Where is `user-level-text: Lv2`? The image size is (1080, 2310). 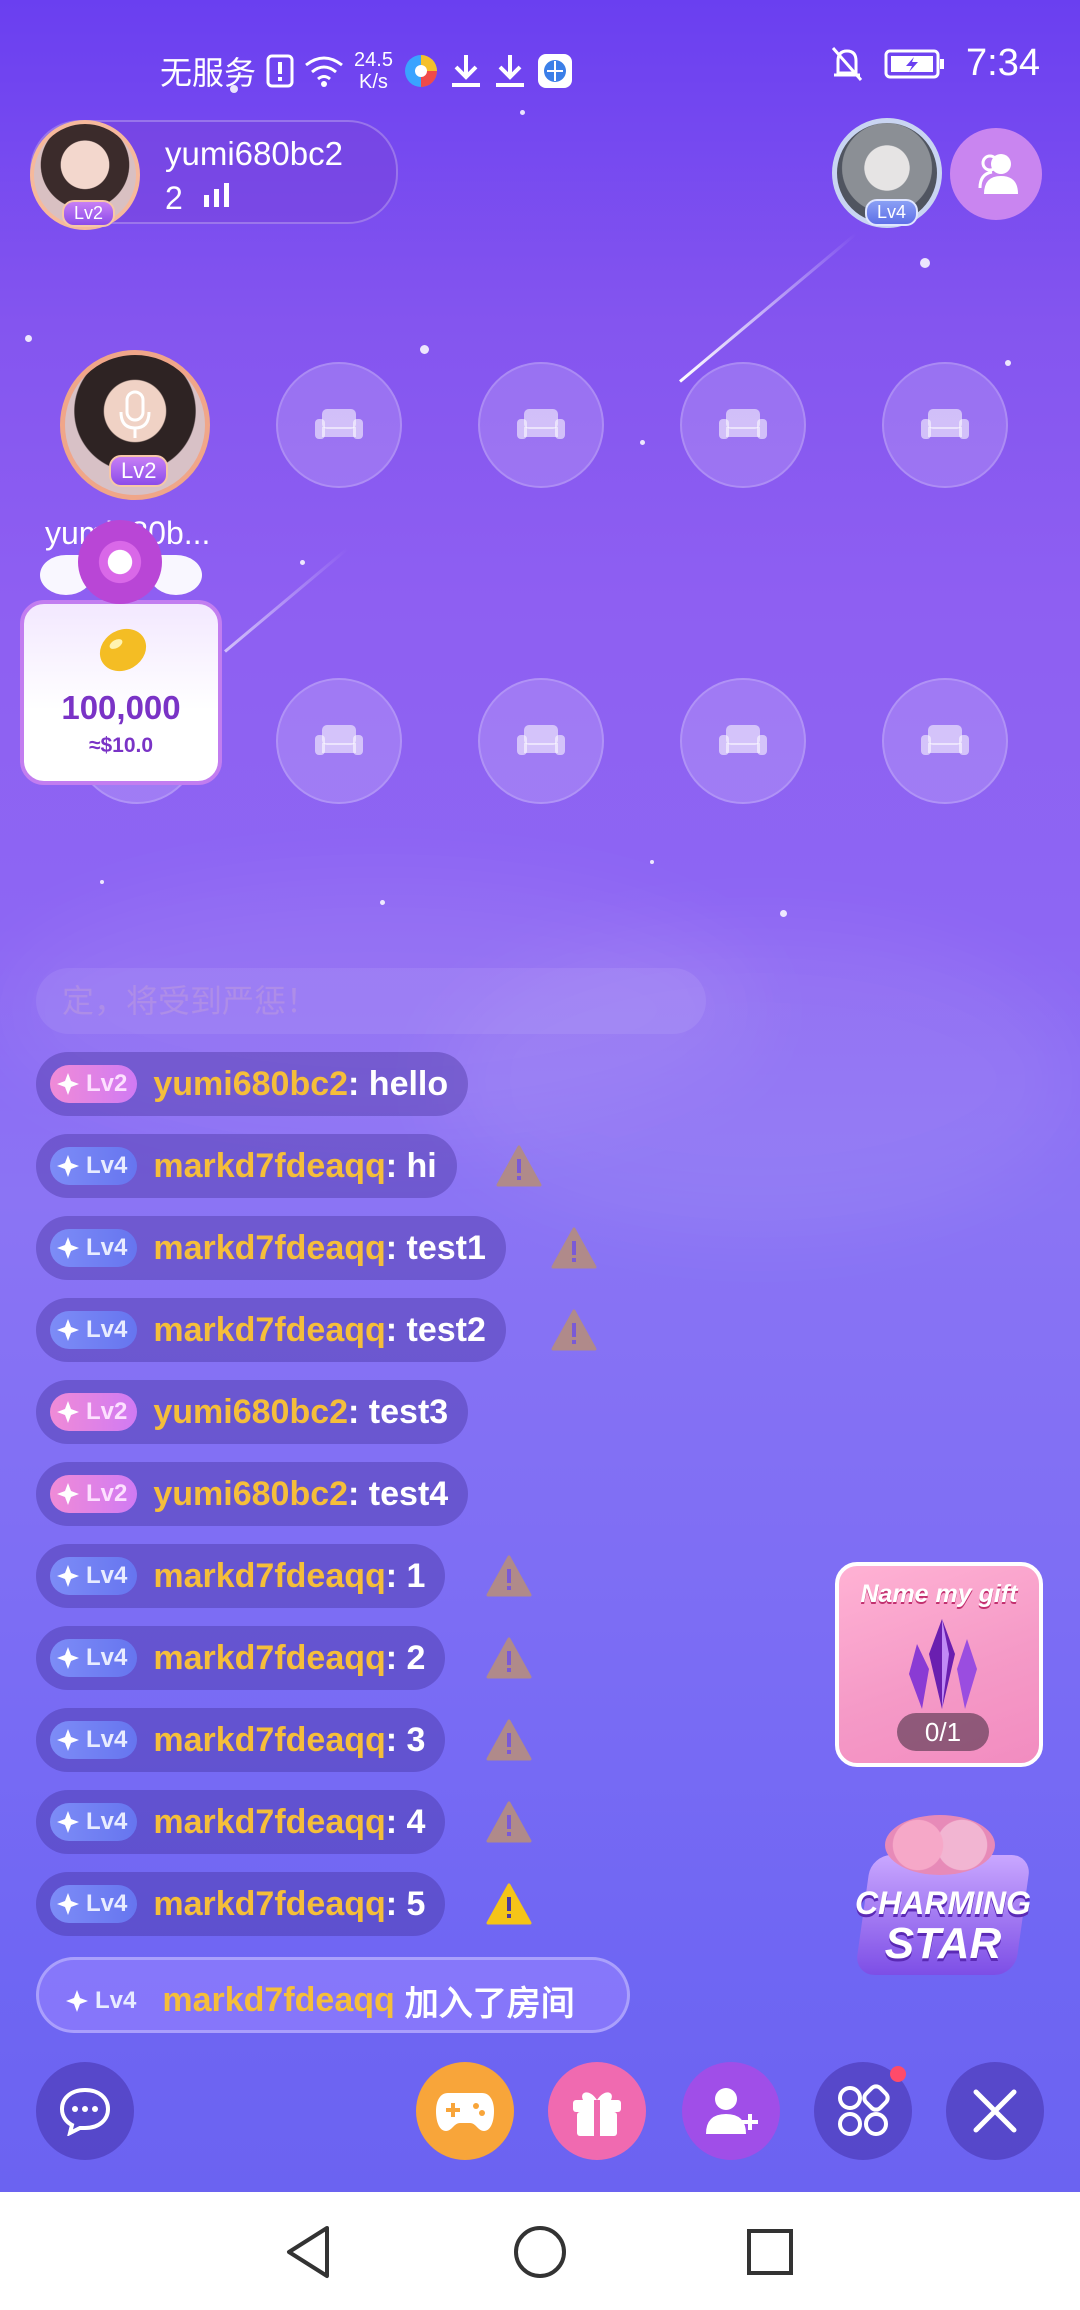 user-level-text: Lv2 is located at coordinates (107, 1411).